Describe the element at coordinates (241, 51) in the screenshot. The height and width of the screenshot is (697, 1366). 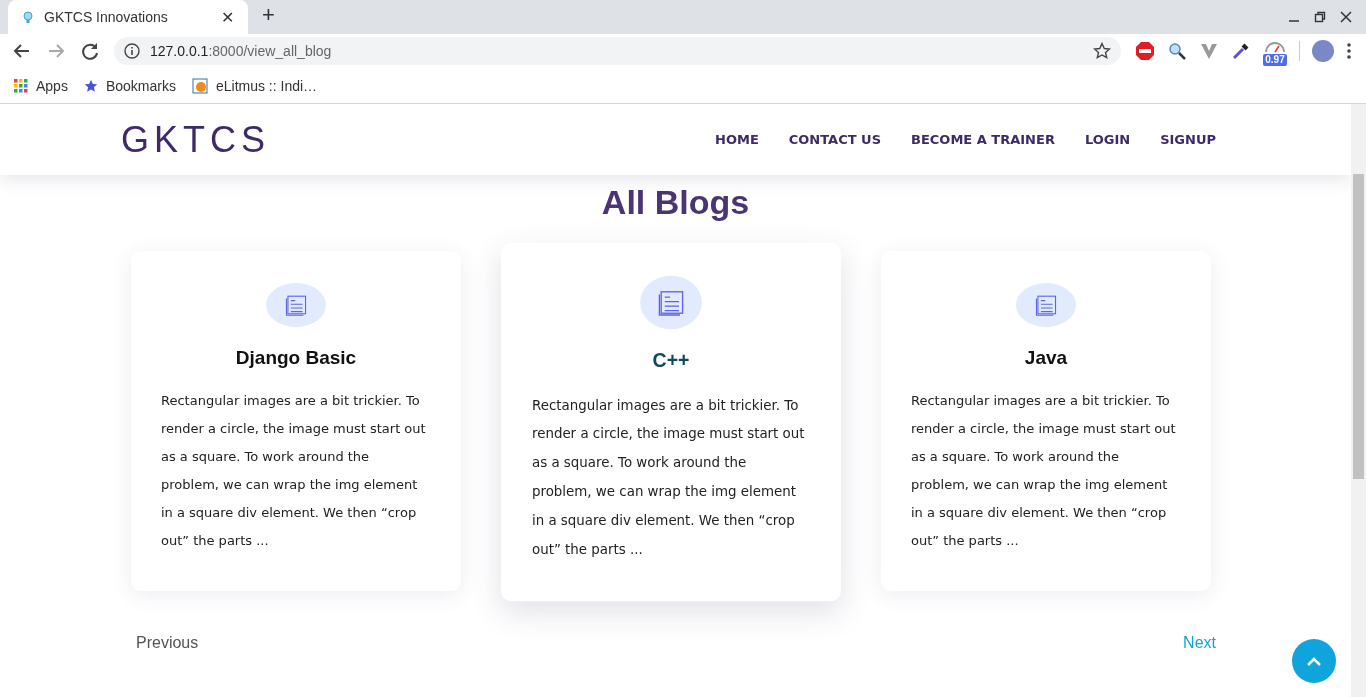
I see `url-text: 127.0.0.1:8000/view_all_blog` at that location.